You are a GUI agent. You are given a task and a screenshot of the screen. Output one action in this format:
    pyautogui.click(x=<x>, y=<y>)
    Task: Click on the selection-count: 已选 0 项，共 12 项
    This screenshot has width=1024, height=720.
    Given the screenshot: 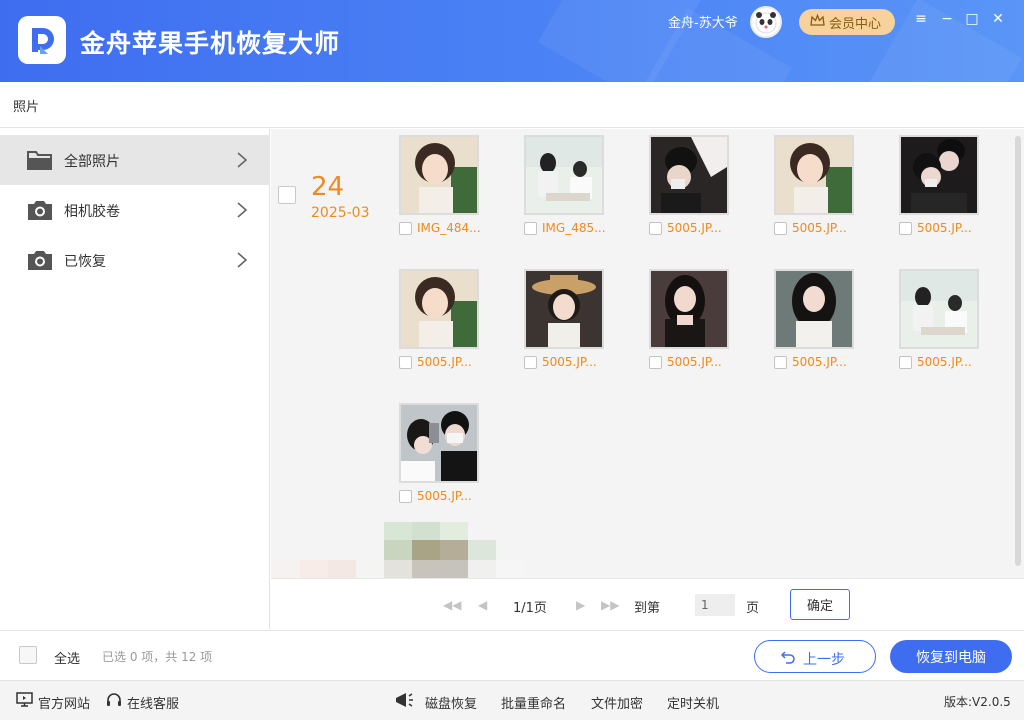 What is the action you would take?
    pyautogui.click(x=157, y=657)
    